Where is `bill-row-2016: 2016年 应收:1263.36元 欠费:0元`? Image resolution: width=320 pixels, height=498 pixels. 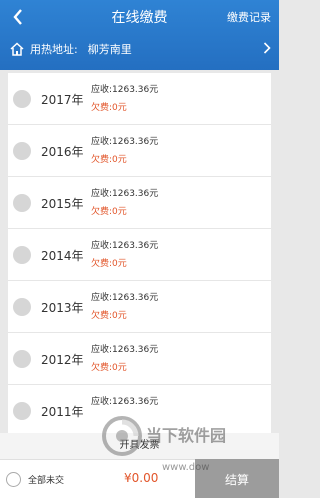
bill-row-2016: 2016年 应收:1263.36元 欠费:0元 is located at coordinates (139, 151).